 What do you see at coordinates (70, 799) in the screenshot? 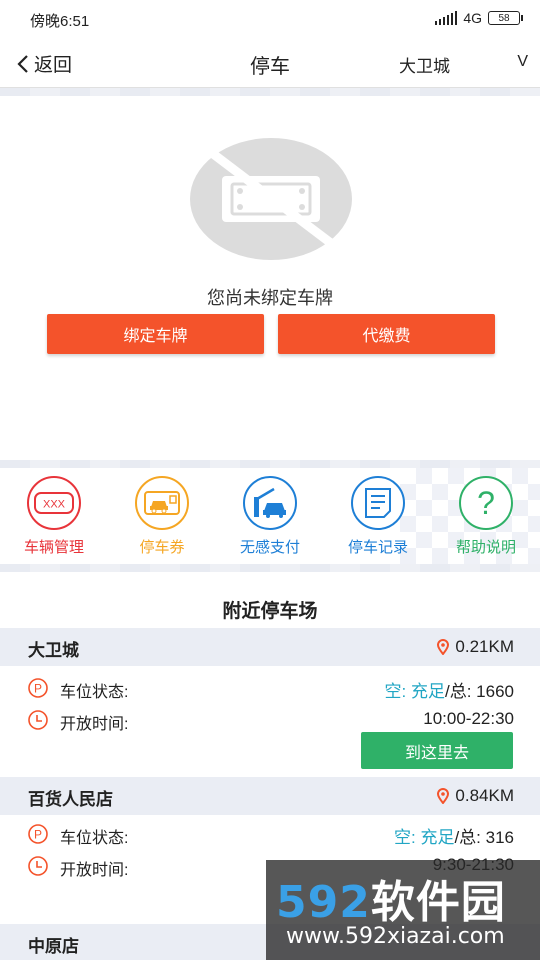
I see `lot-name: 百货人民店` at bounding box center [70, 799].